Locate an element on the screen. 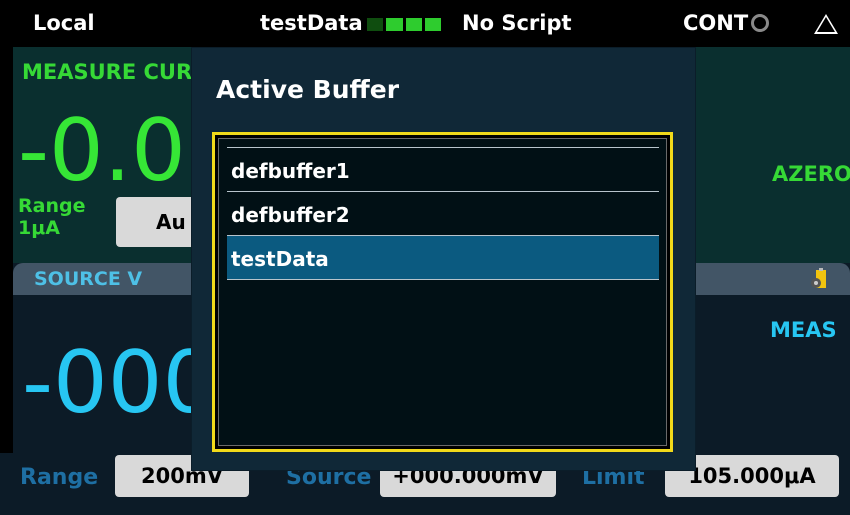 The image size is (850, 515). buffer-item-label: testData is located at coordinates (280, 259).